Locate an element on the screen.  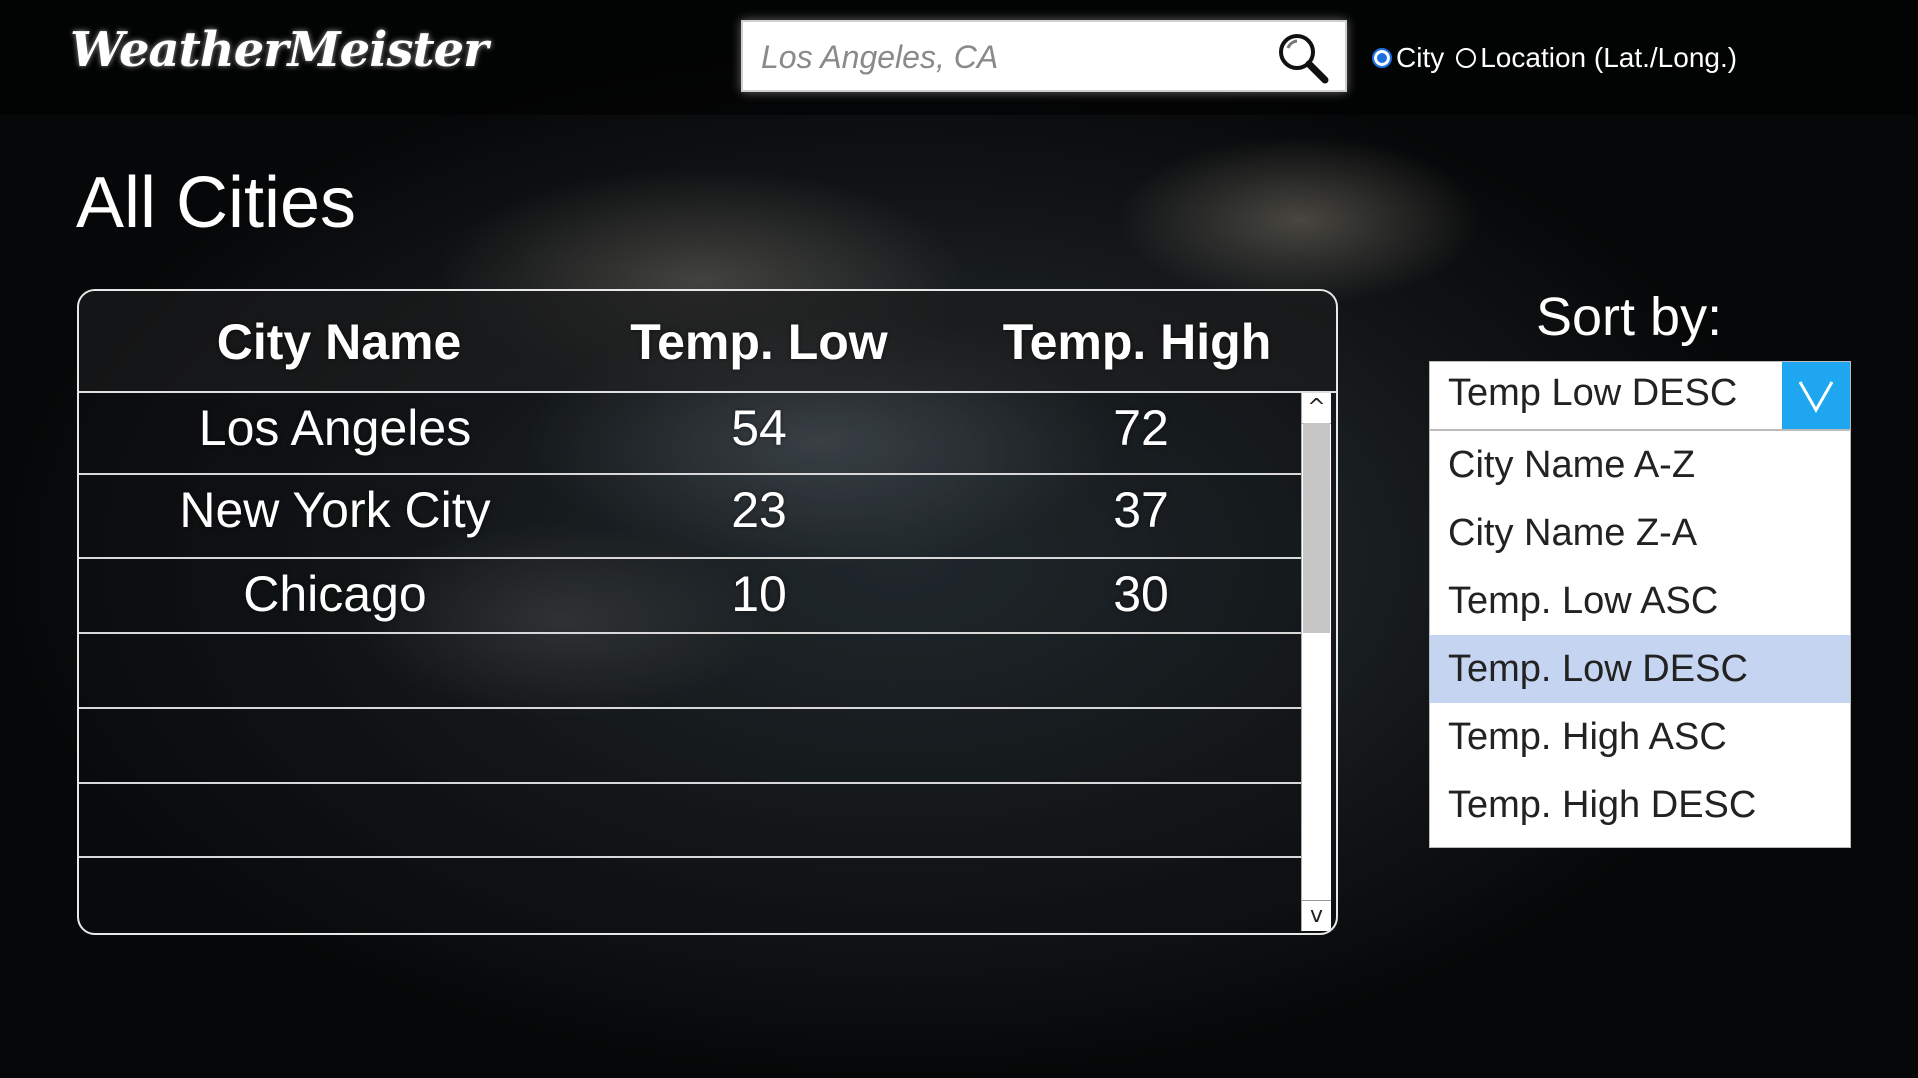
sort-option-temp-low-asc: Temp. Low ASC is located at coordinates (1640, 601).